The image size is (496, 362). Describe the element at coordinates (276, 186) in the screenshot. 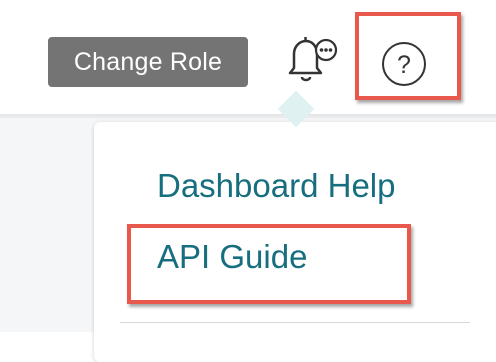

I see `menu-item-dashboard-help: Dashboard Help` at that location.